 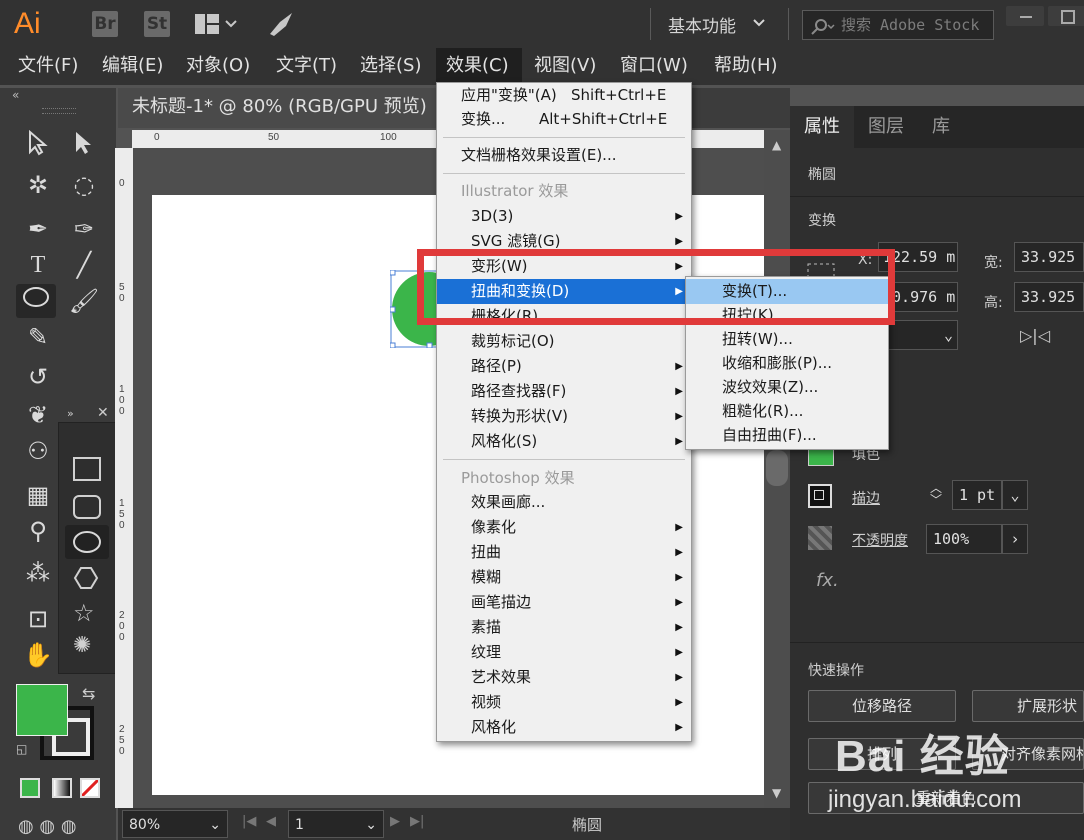 What do you see at coordinates (654, 66) in the screenshot?
I see `menu-window: 窗口(W)` at bounding box center [654, 66].